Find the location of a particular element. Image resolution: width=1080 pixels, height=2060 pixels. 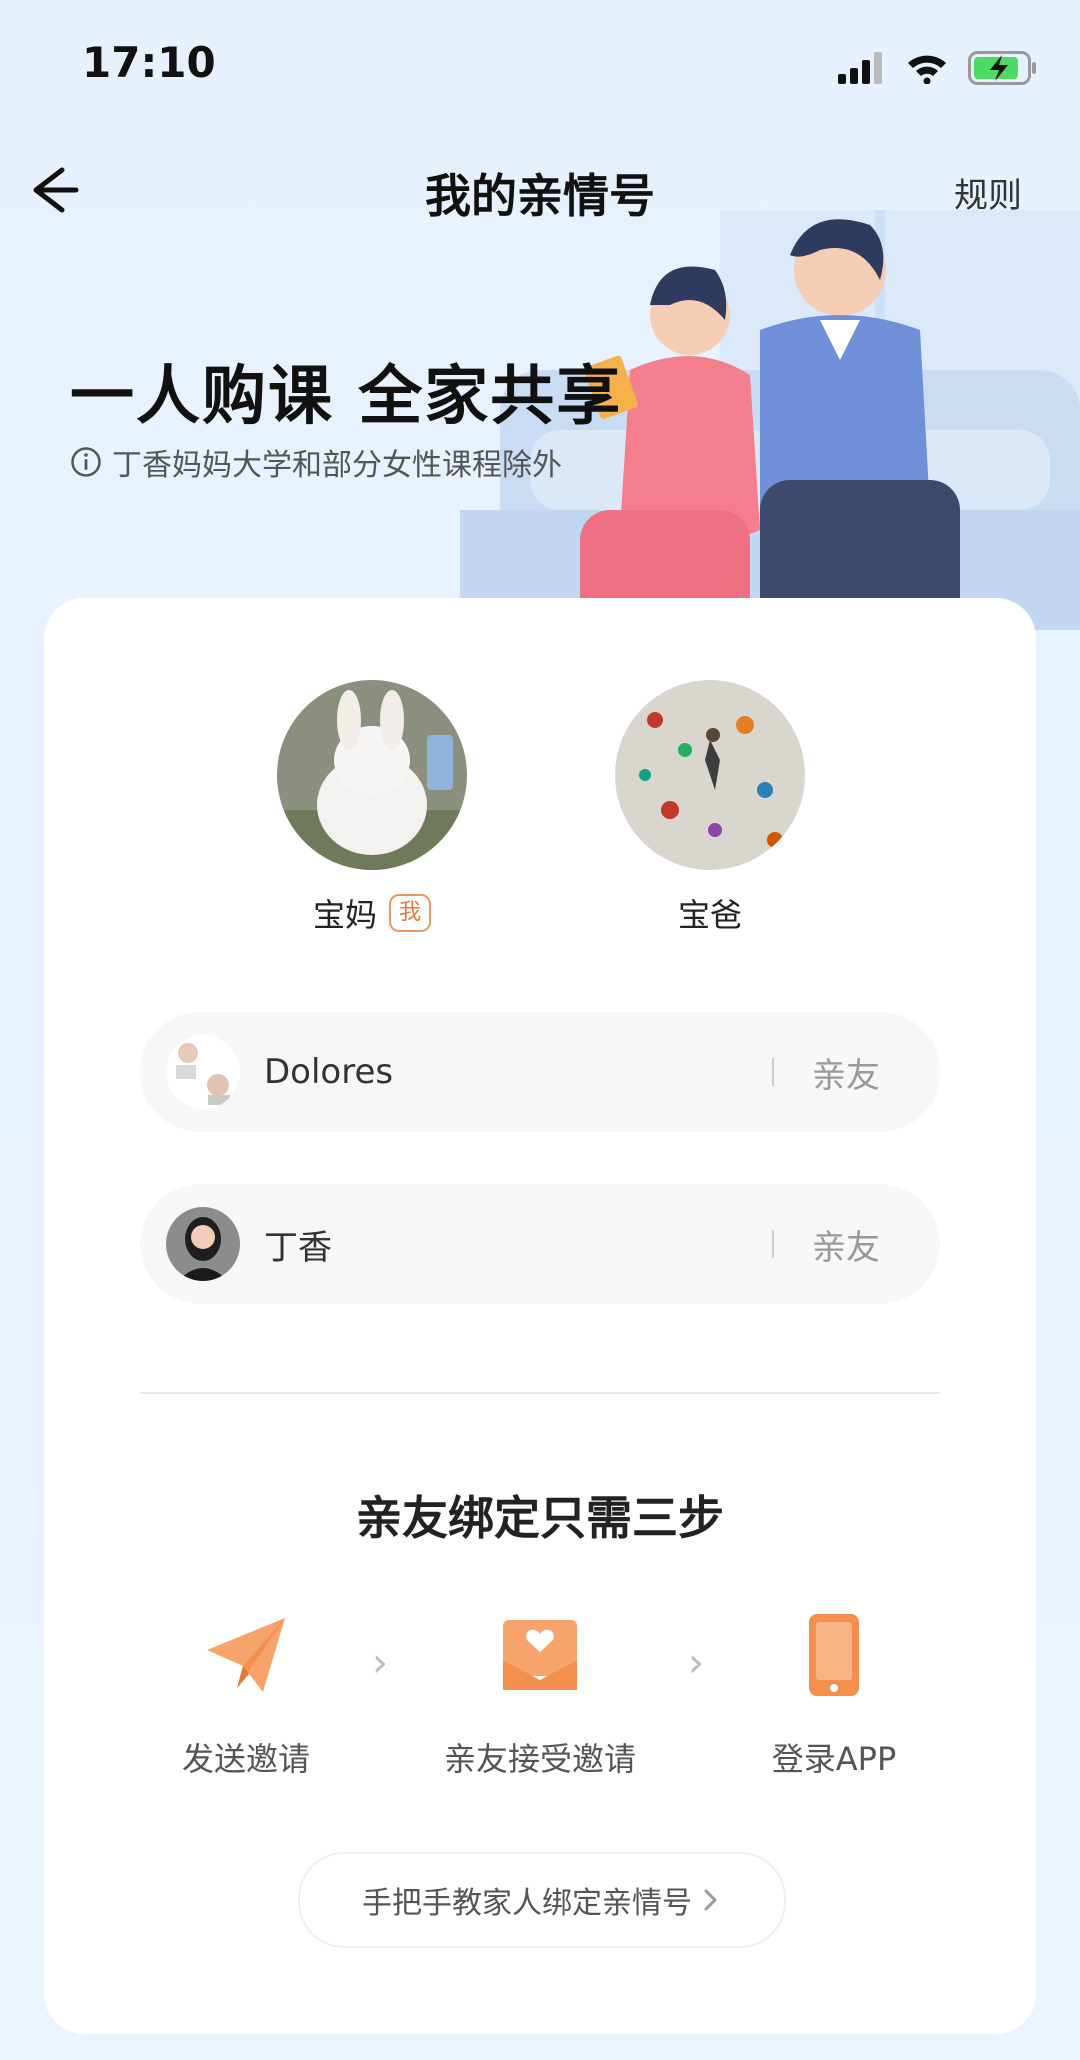

tutorial-button: 手把手教家人绑定亲情号 is located at coordinates (542, 1900).